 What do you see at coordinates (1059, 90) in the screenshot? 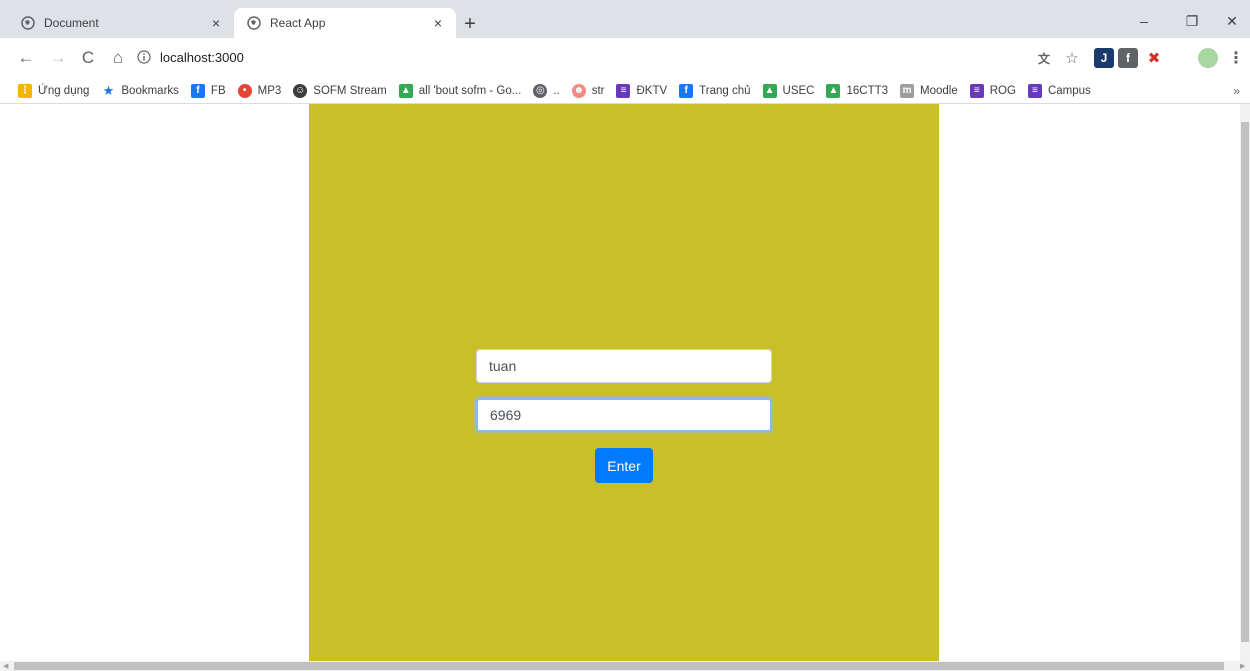
I see `bookmark-campus: ≡ Campus` at bounding box center [1059, 90].